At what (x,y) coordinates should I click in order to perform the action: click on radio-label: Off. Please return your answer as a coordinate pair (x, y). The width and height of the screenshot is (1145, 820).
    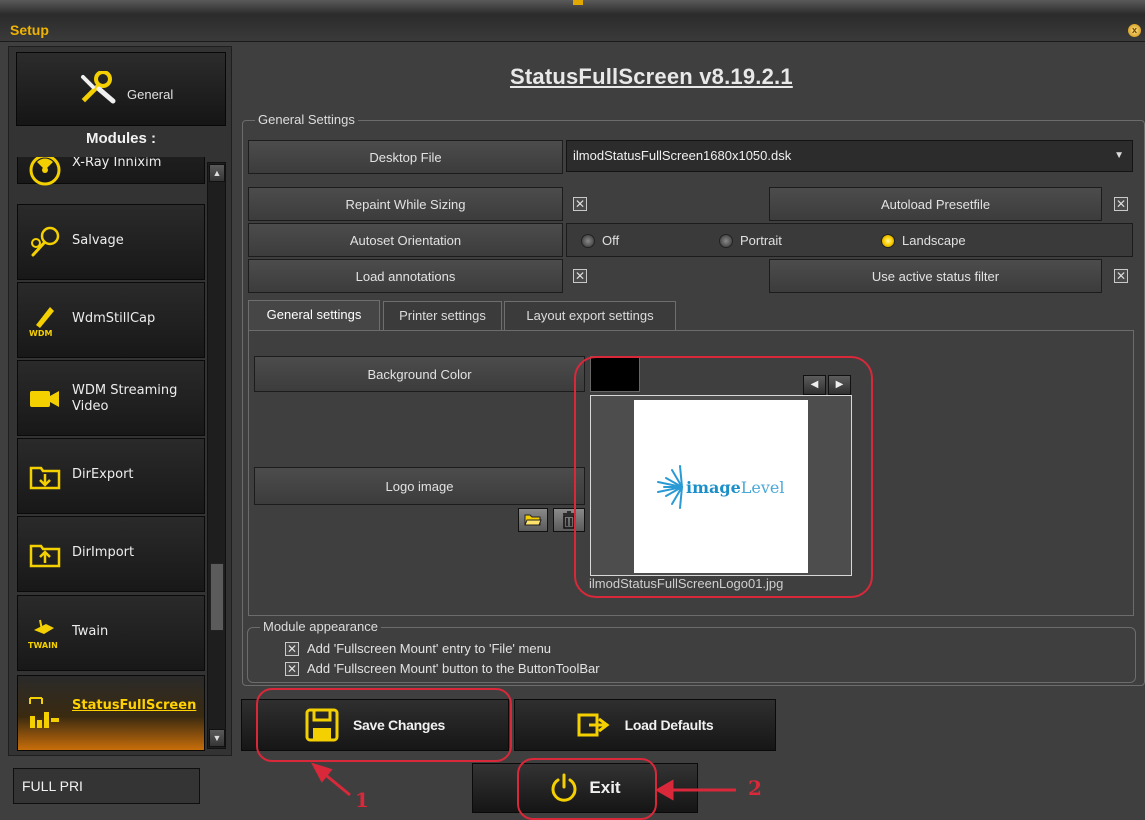
    Looking at the image, I should click on (611, 240).